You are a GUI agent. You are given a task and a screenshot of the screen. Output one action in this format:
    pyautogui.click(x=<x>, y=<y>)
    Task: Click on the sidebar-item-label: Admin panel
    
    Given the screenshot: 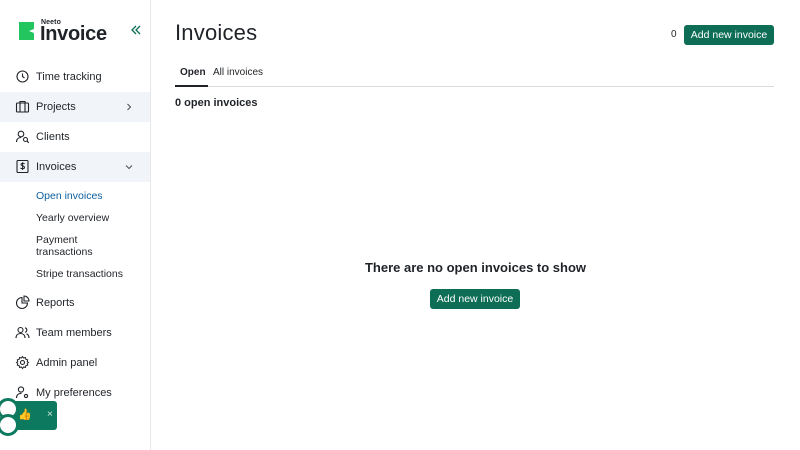 What is the action you would take?
    pyautogui.click(x=67, y=363)
    